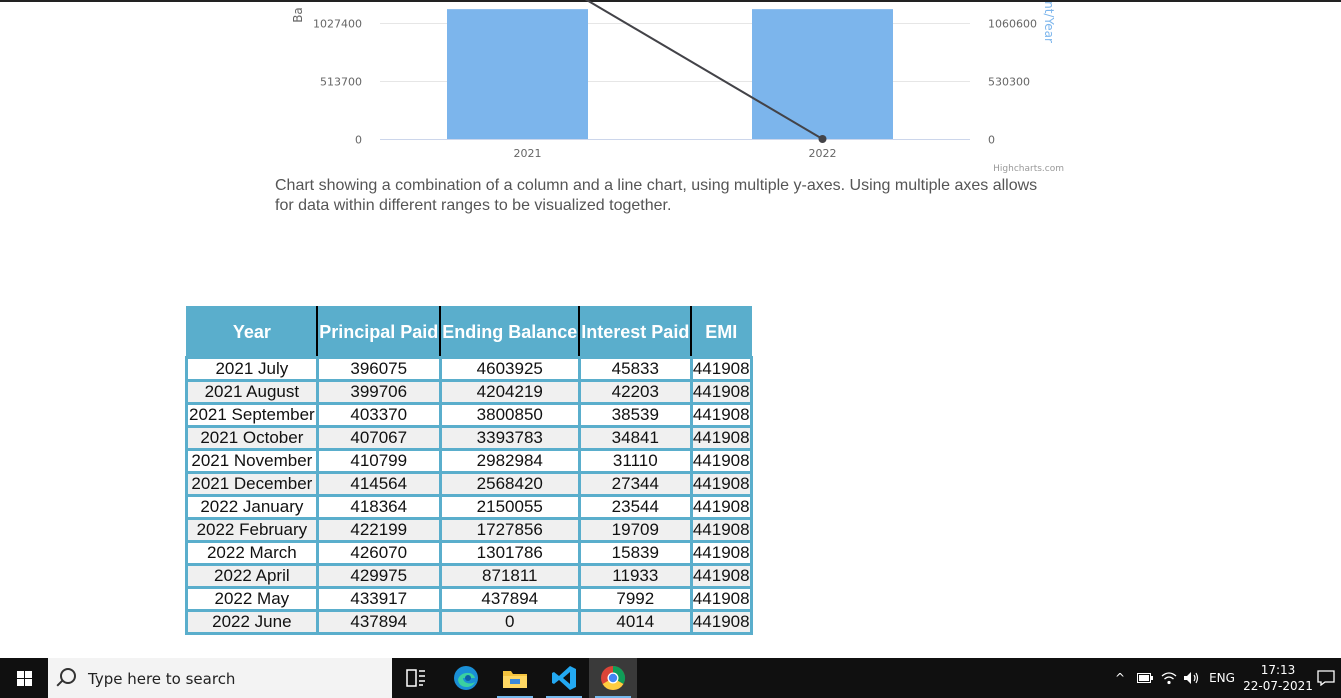  What do you see at coordinates (509, 622) in the screenshot?
I see `cell-ending-balance: 0` at bounding box center [509, 622].